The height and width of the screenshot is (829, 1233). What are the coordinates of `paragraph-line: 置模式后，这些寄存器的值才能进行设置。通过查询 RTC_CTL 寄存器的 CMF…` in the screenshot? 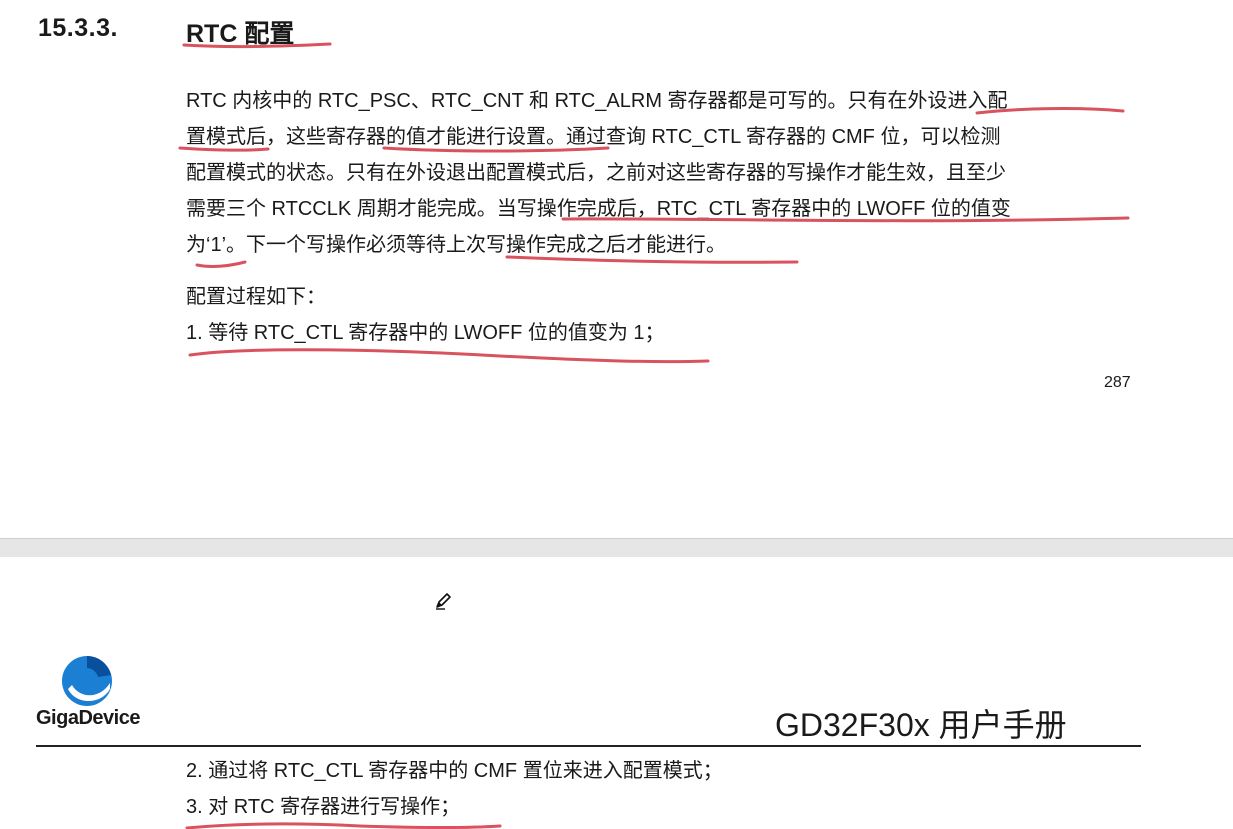 It's located at (593, 137).